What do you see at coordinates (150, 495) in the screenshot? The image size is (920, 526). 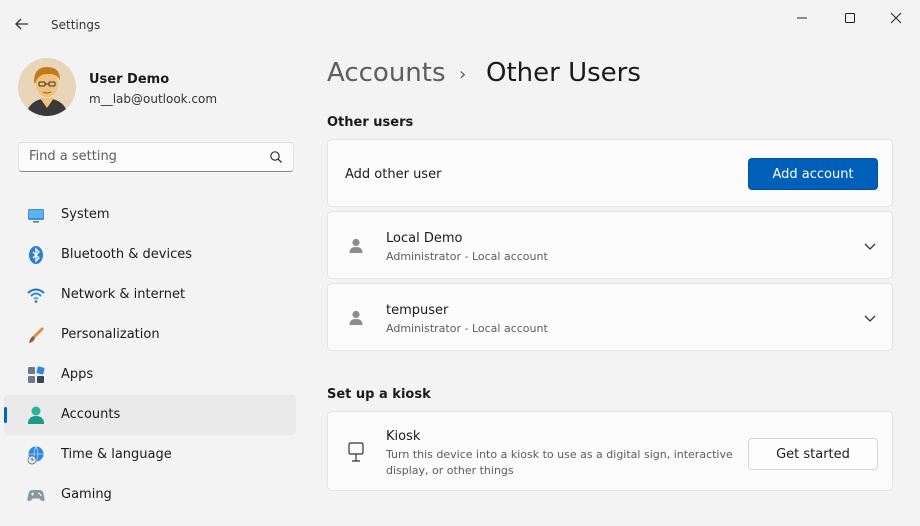 I see `sidebar-item-gaming: Gaming` at bounding box center [150, 495].